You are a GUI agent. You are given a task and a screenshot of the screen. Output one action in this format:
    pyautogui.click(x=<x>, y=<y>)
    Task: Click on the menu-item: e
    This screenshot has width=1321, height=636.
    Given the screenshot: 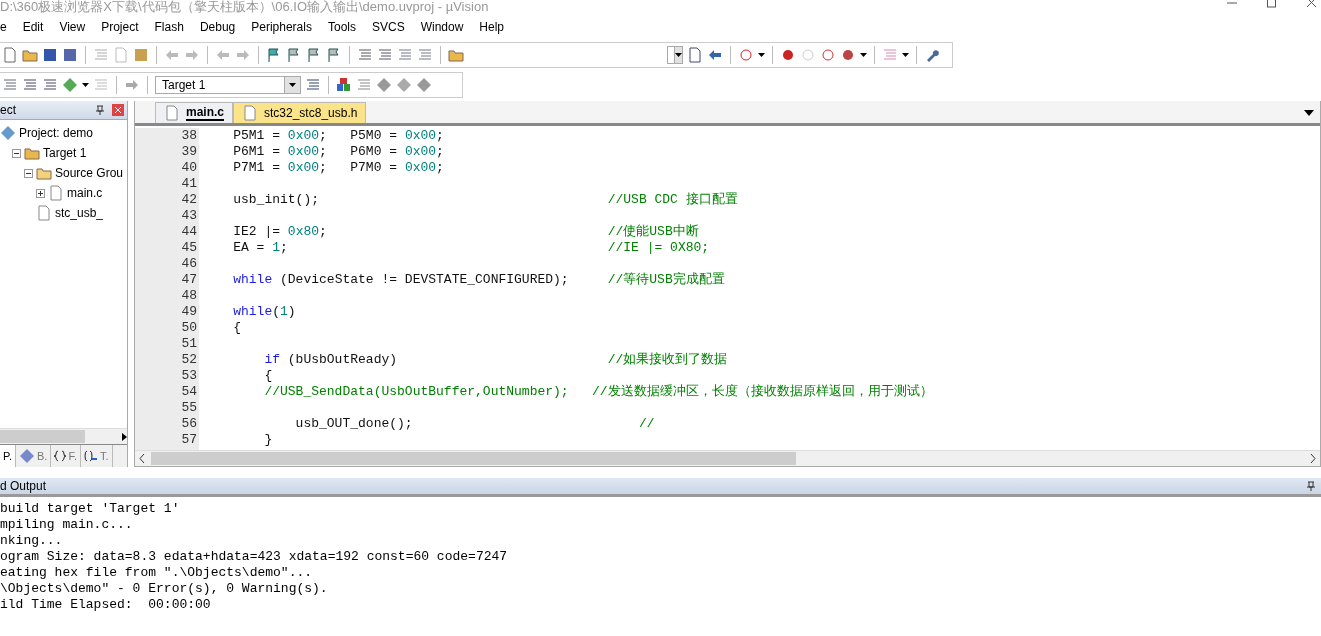 What is the action you would take?
    pyautogui.click(x=7, y=27)
    